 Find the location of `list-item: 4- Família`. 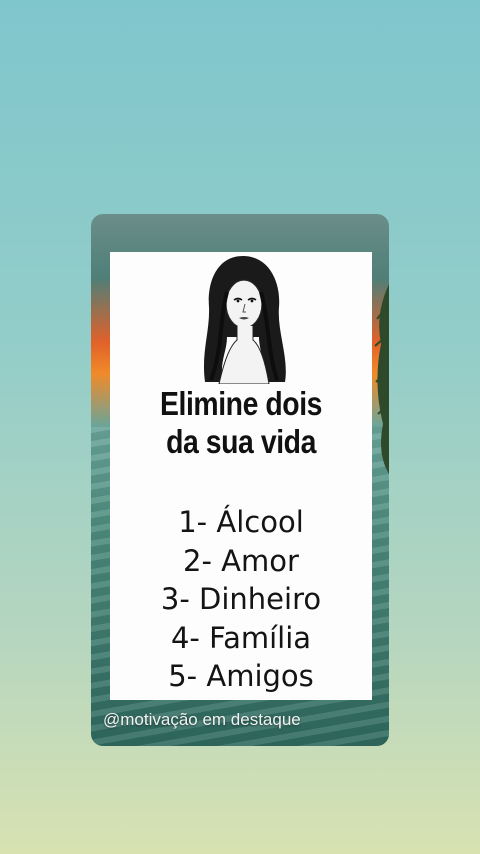

list-item: 4- Família is located at coordinates (241, 637).